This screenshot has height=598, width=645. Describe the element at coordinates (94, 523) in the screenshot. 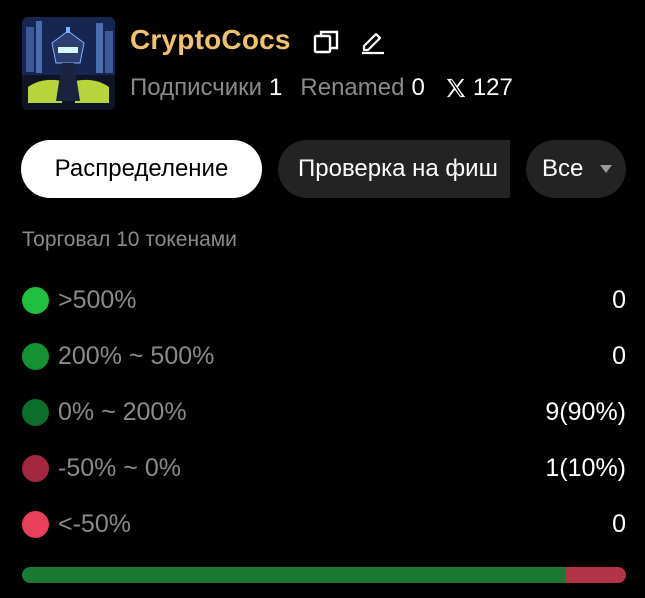

I see `range-label: <-50%` at that location.